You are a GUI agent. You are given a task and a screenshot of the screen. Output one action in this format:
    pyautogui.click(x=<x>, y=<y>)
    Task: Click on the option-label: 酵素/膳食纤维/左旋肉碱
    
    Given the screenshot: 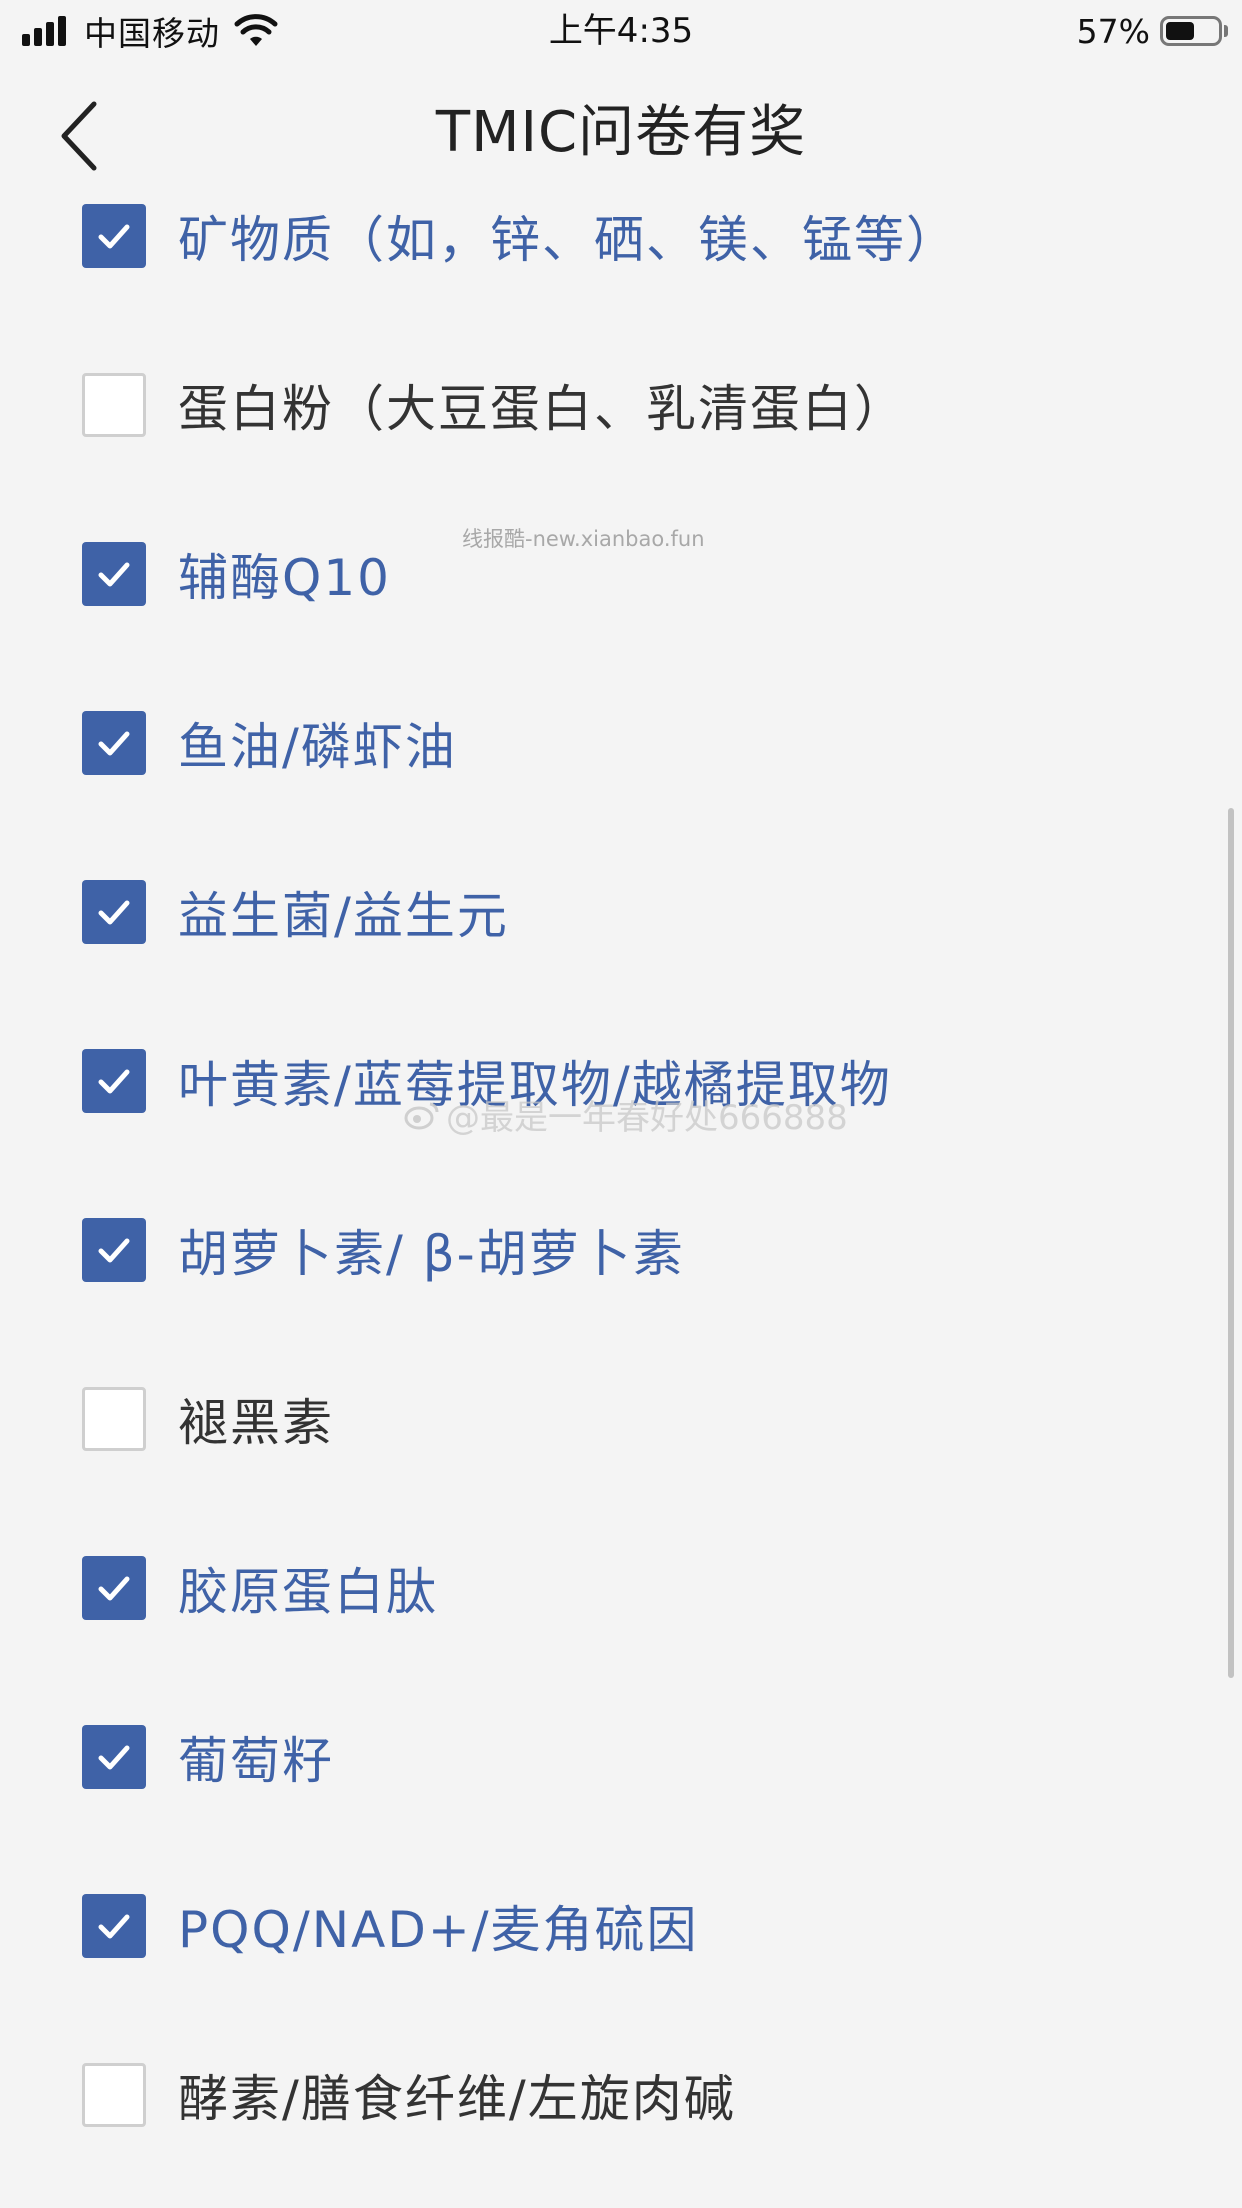 What is the action you would take?
    pyautogui.click(x=457, y=2099)
    